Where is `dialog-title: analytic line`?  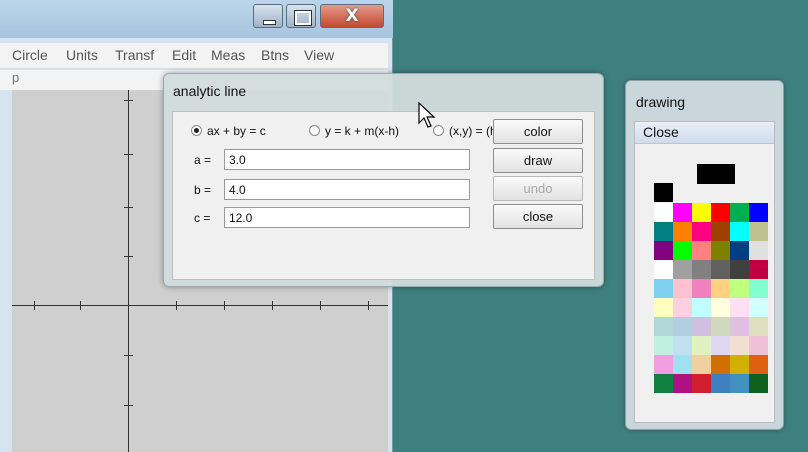
dialog-title: analytic line is located at coordinates (210, 91).